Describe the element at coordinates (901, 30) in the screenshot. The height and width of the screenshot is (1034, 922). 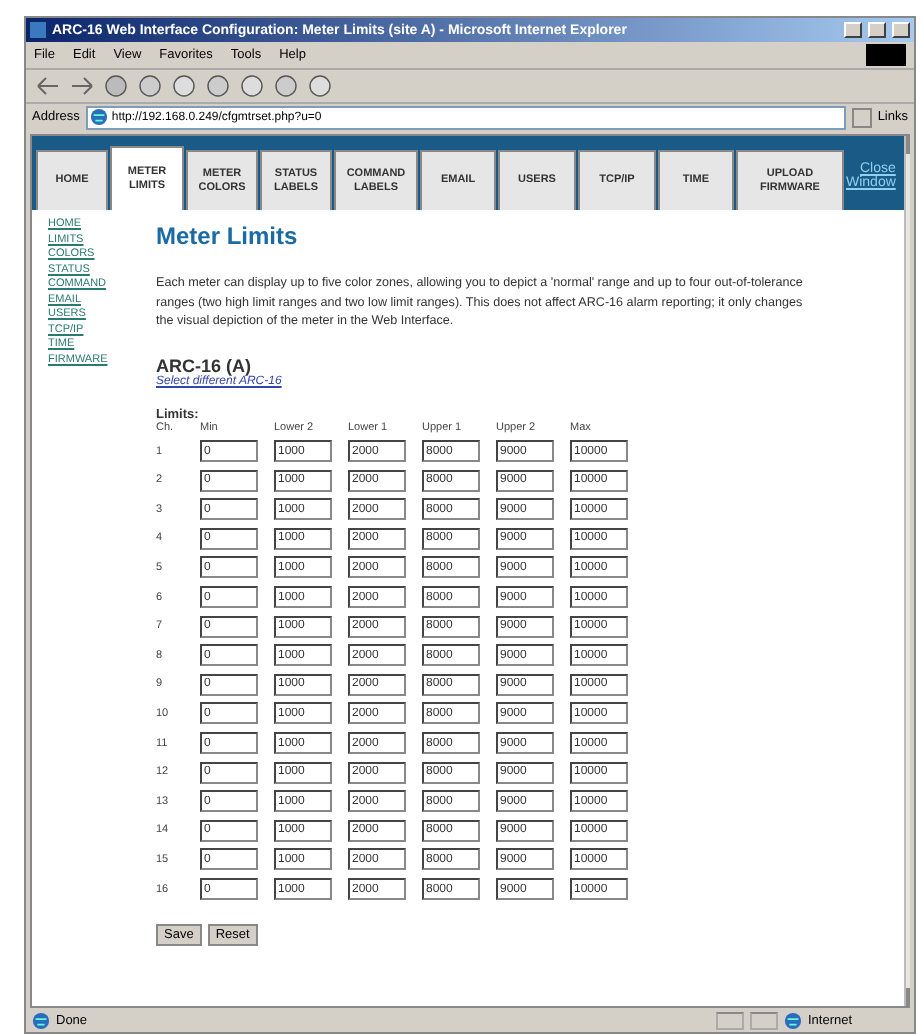
I see `close-button` at that location.